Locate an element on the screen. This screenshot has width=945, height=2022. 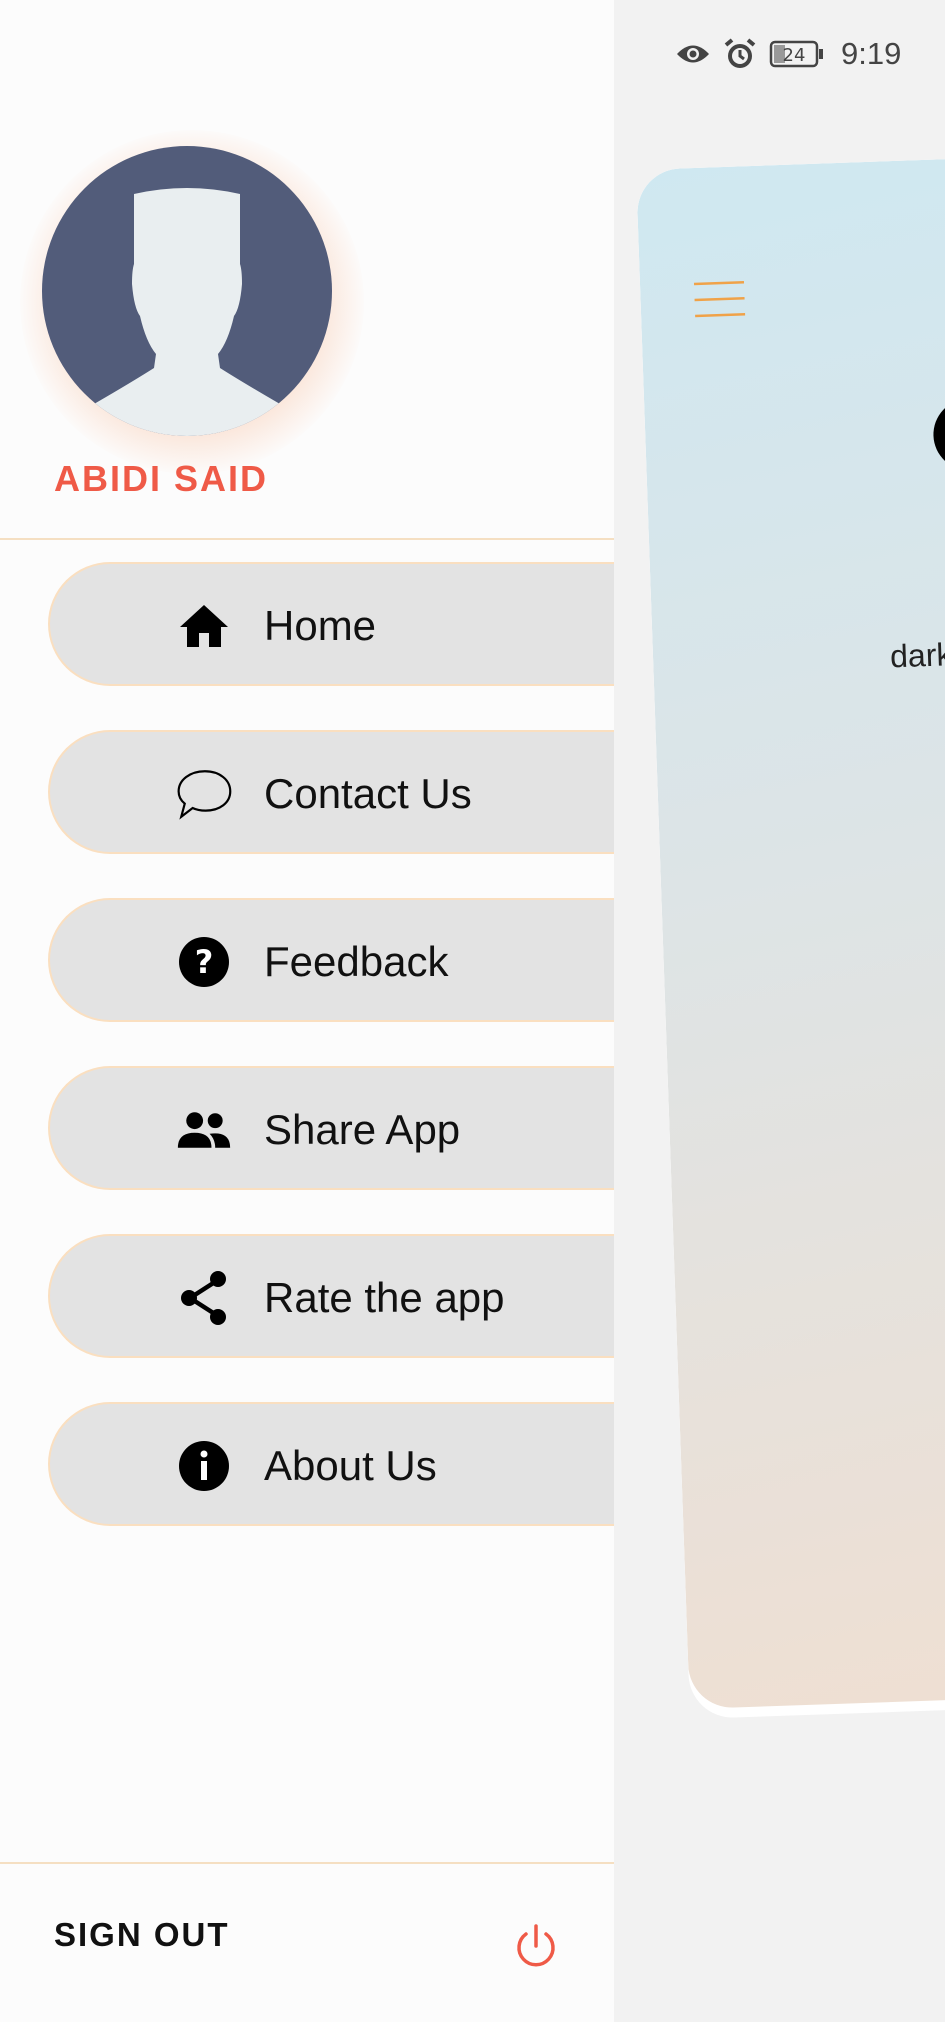
menu-item-about-us: About Us is located at coordinates (331, 1464).